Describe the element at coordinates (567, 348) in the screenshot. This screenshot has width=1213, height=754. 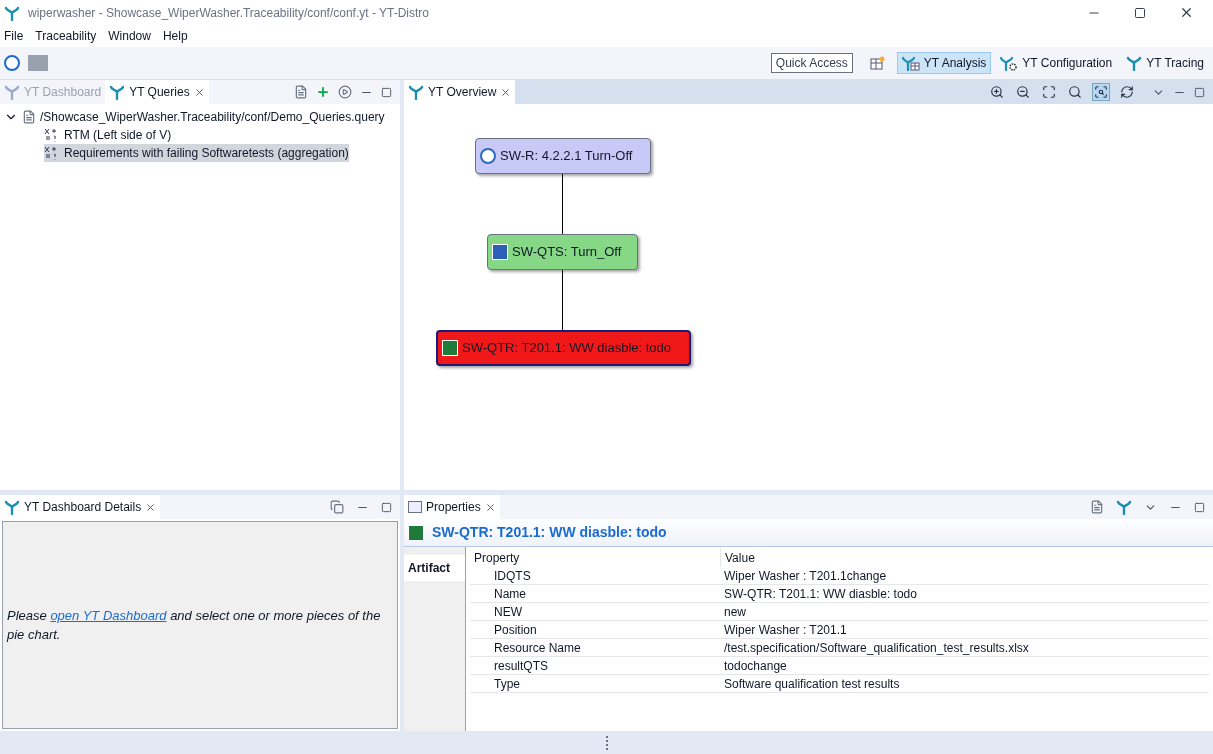
I see `node-label: SW-QTR: T201.1: WW diasble: todo` at that location.